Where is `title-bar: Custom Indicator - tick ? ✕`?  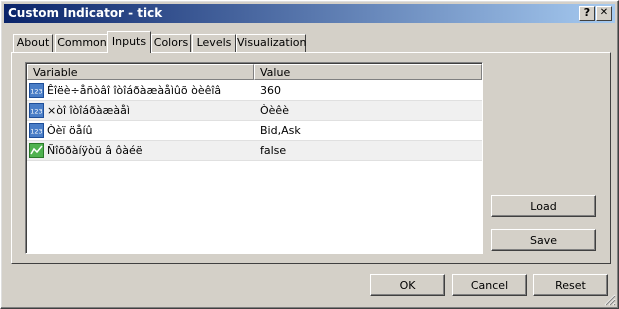
title-bar: Custom Indicator - tick ? ✕ is located at coordinates (309, 13).